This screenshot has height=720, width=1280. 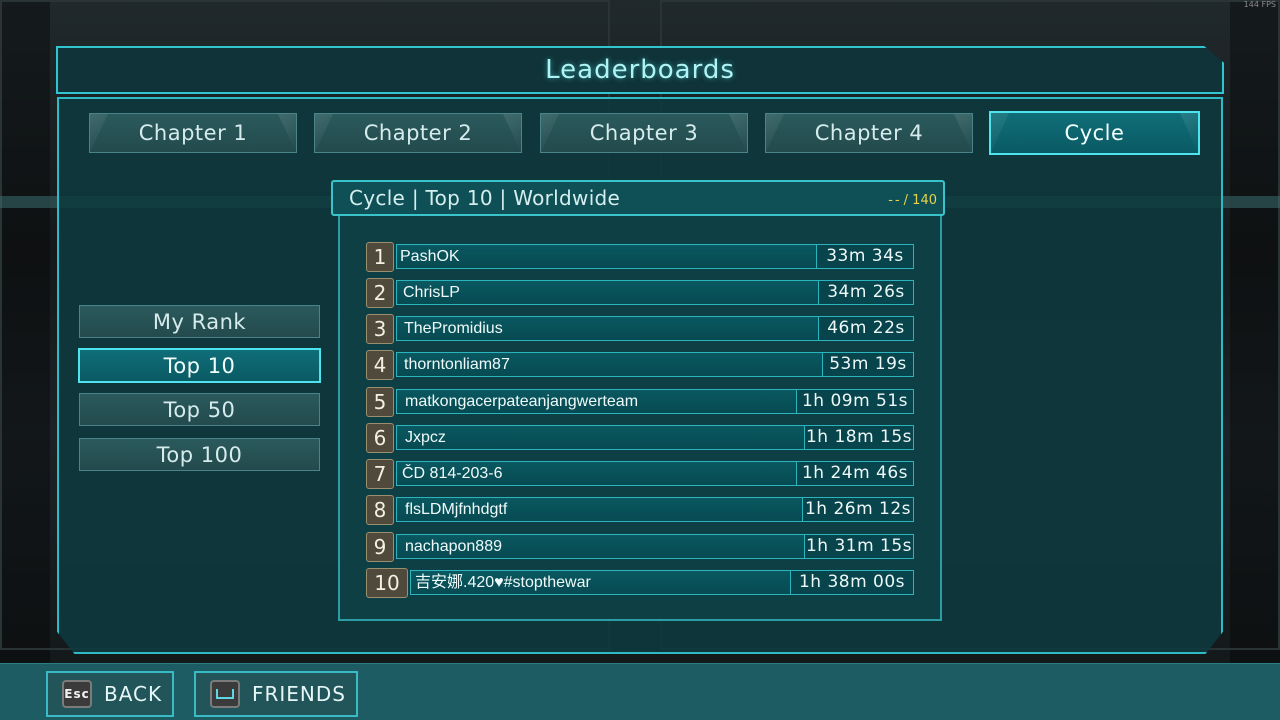 I want to click on player-name: nachapon889, so click(x=617, y=546).